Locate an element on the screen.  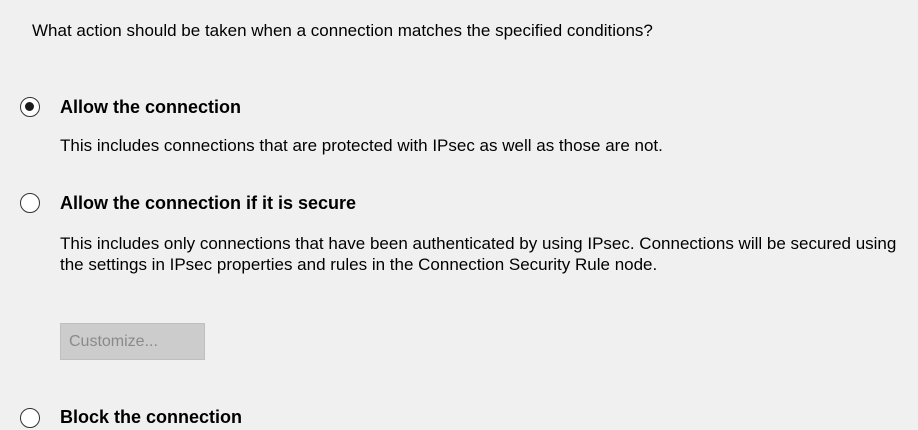
radio-block is located at coordinates (30, 418).